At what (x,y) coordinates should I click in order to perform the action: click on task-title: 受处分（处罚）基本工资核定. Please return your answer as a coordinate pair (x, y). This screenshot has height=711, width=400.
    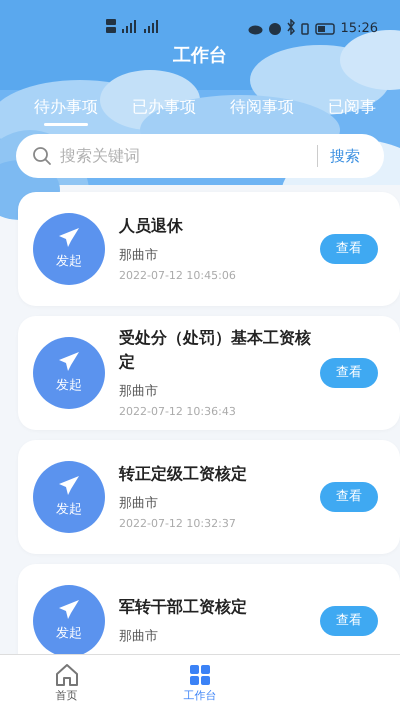
    Looking at the image, I should click on (215, 350).